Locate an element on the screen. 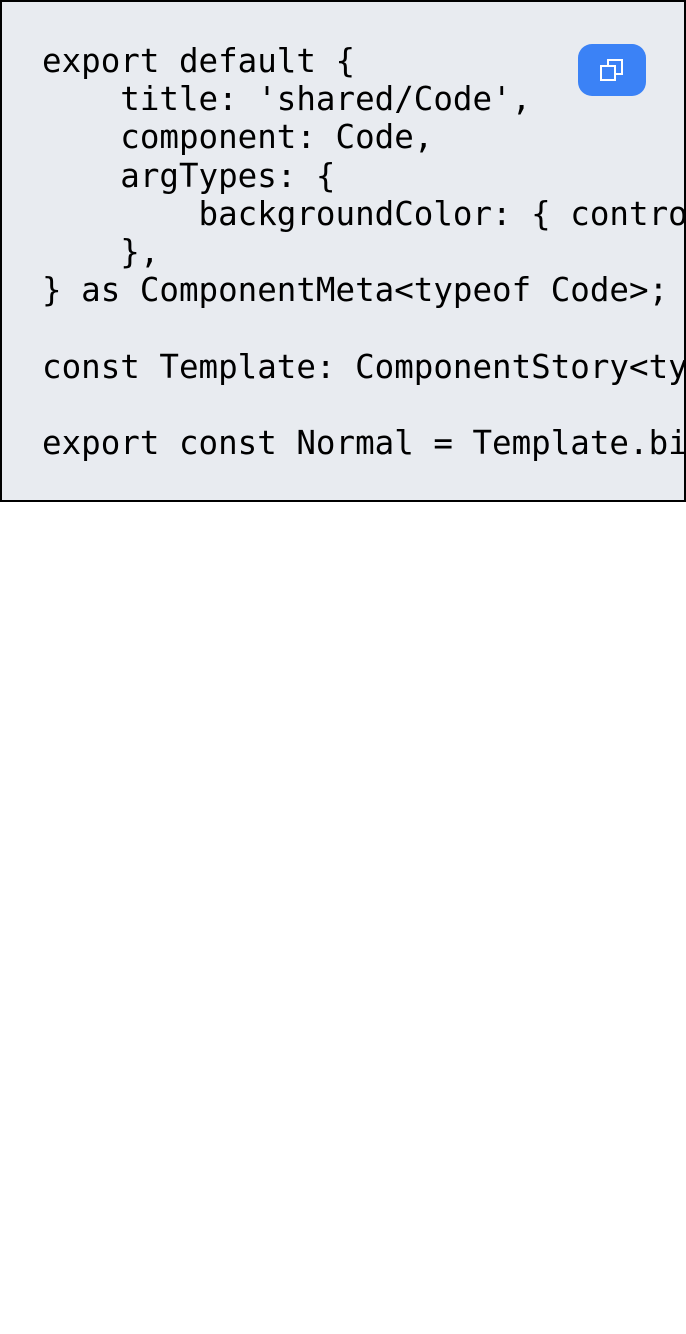  code-line: }, is located at coordinates (101, 252).